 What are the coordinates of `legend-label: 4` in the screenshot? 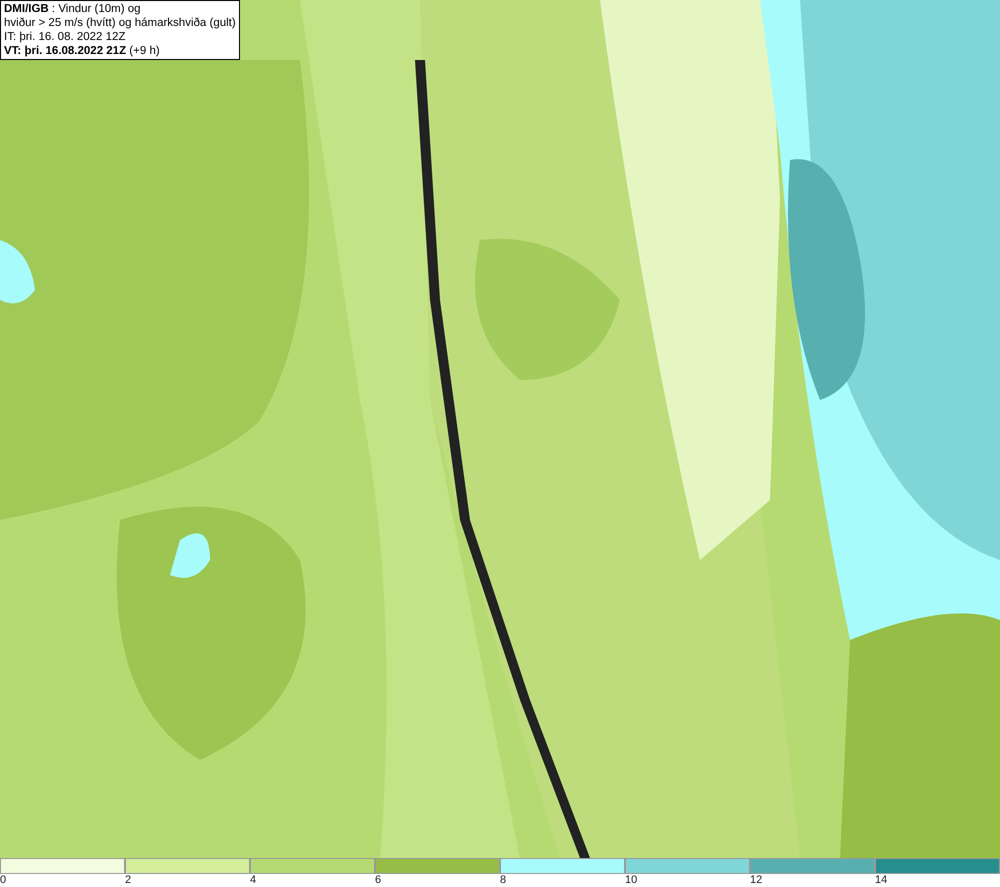 It's located at (253, 880).